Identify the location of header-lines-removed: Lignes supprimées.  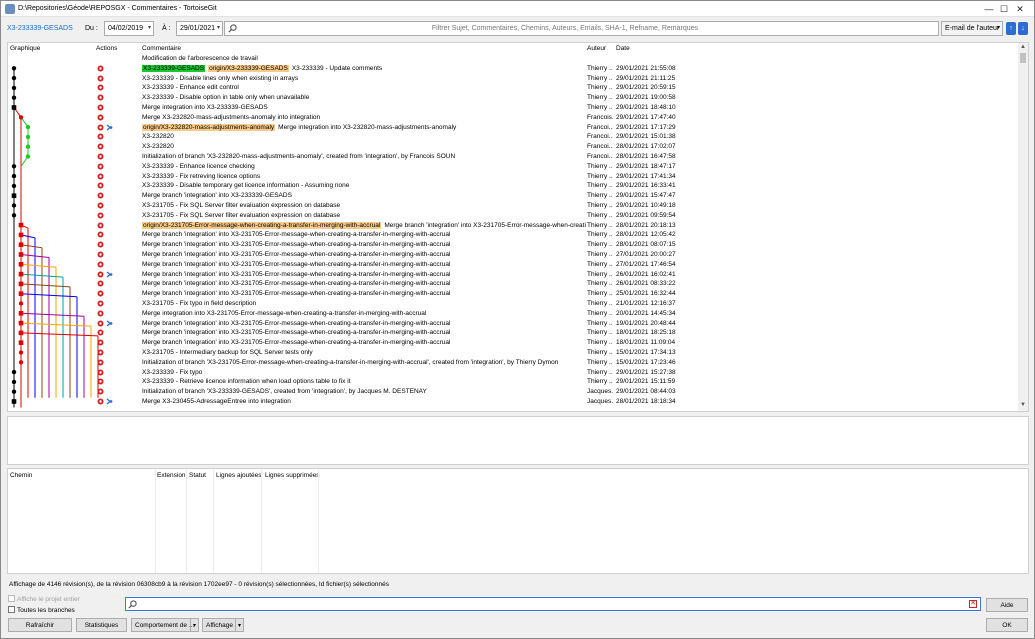
(292, 475).